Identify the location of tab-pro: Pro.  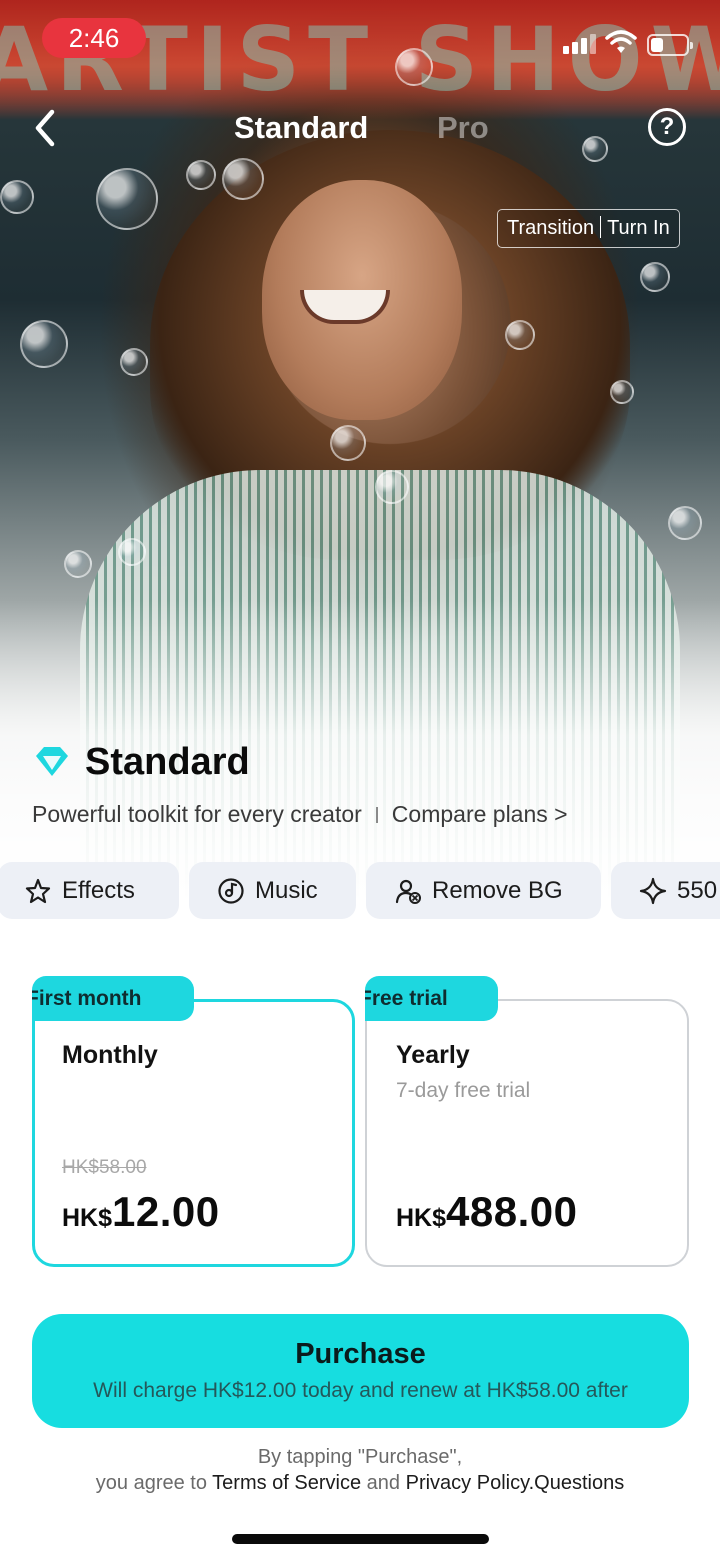
(463, 128).